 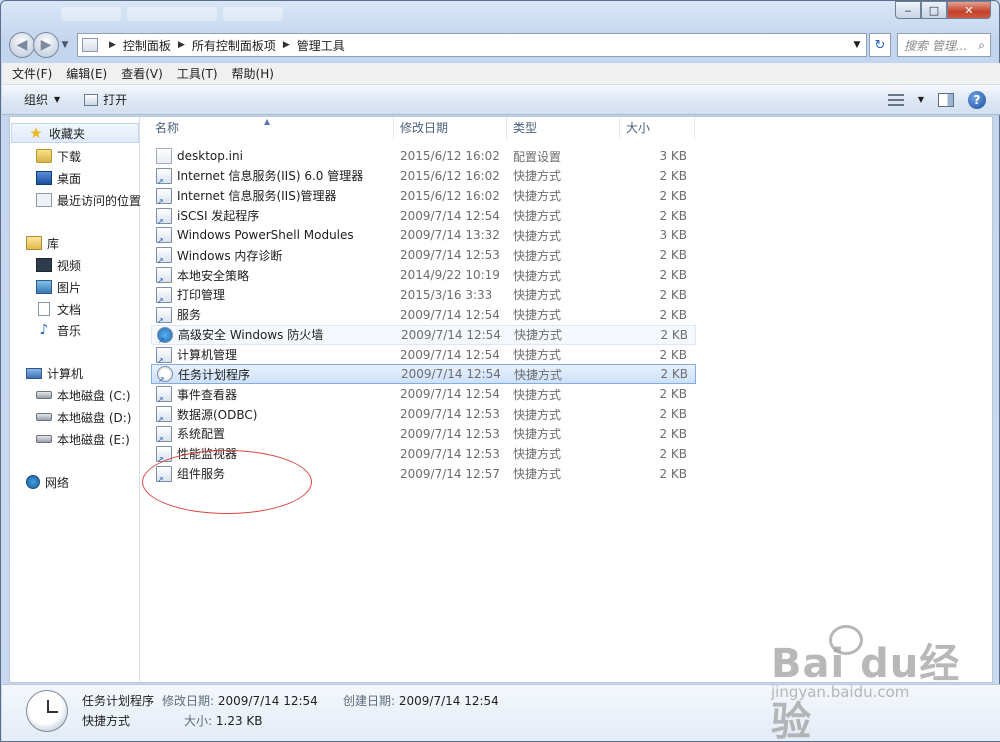 I want to click on file-row: 数据源(ODBC) 2009/7/14 12:53 快捷方式 2 KB, so click(x=423, y=414).